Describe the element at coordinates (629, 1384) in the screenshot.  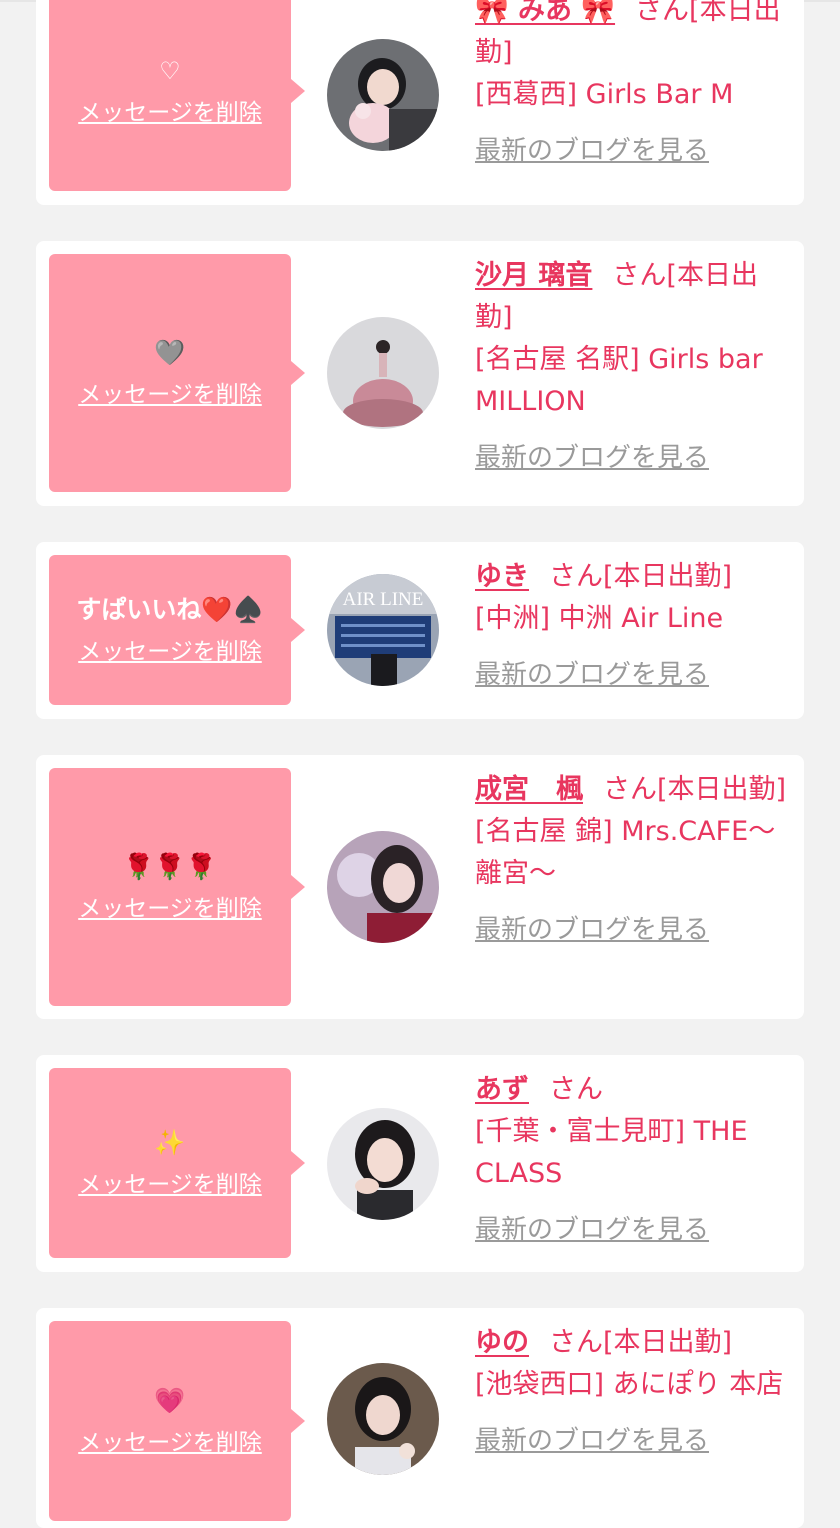
I see `shop-name: [池袋西口] あにぽり 本店` at that location.